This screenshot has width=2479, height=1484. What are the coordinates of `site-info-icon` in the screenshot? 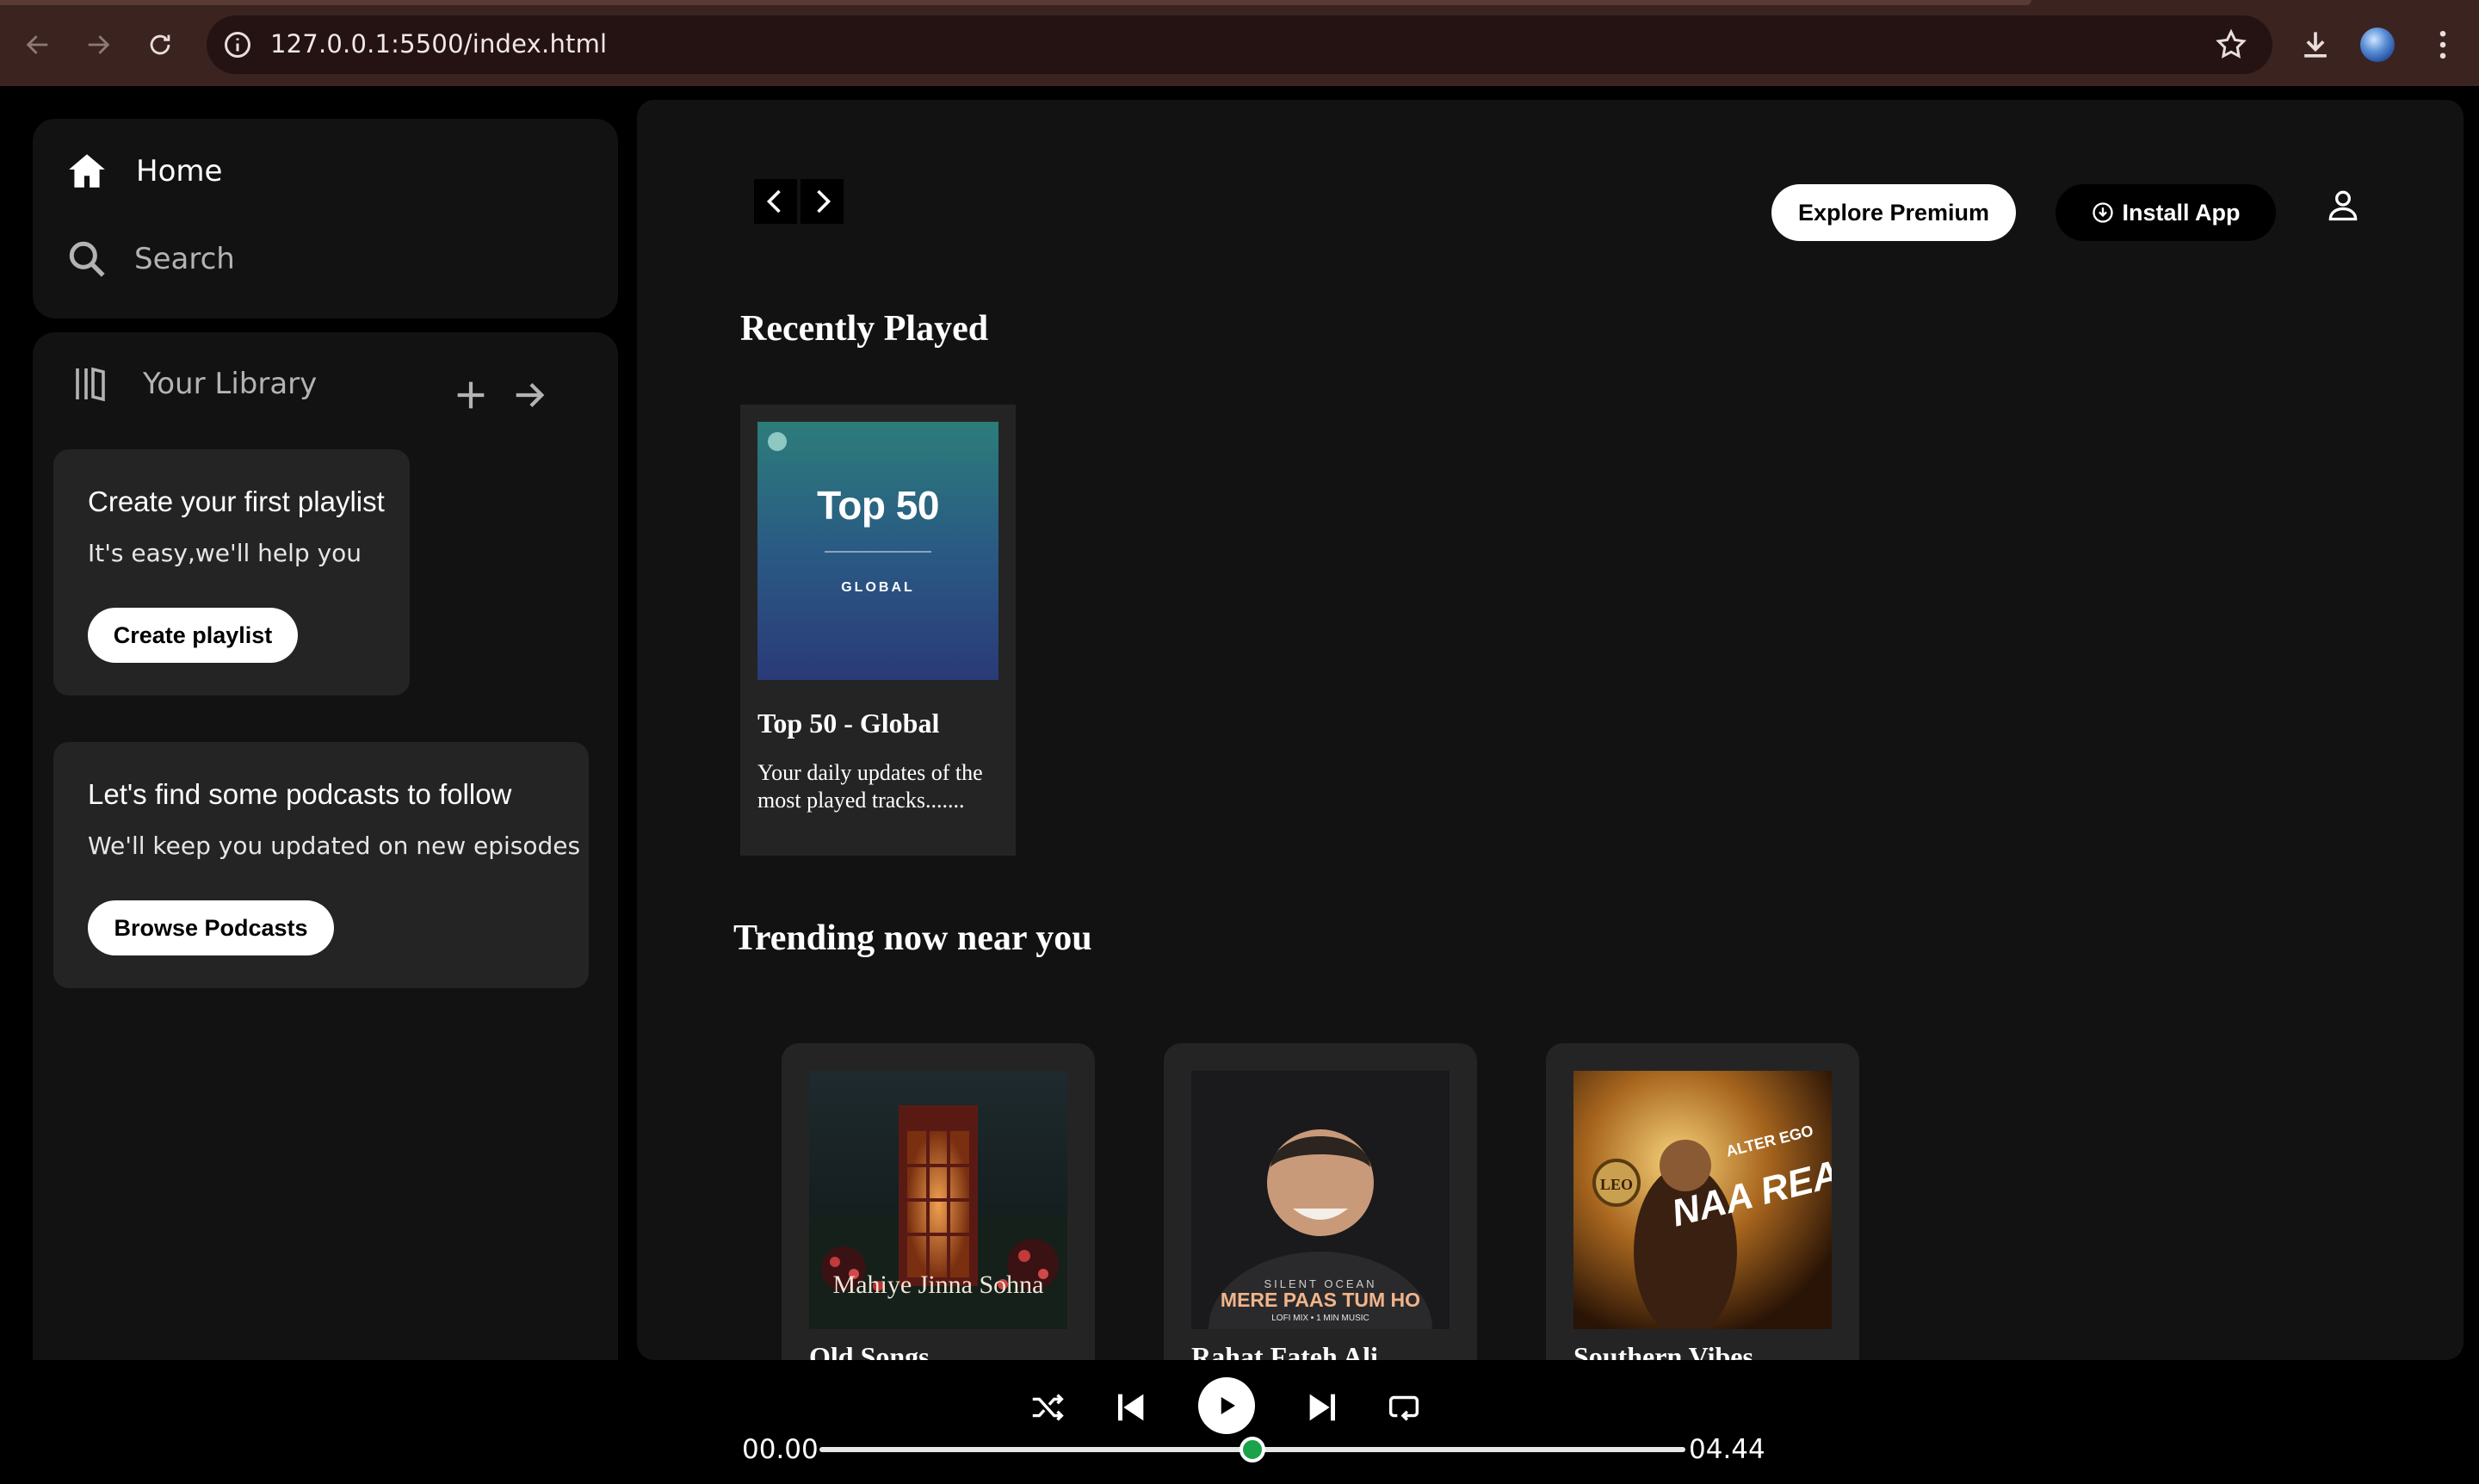 It's located at (237, 44).